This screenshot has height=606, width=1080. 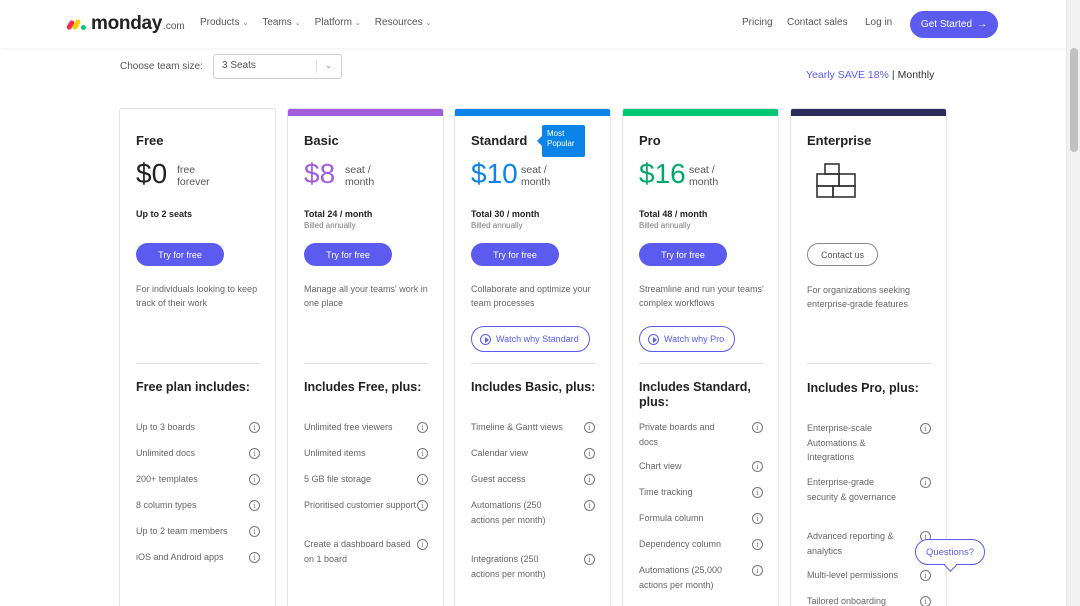 What do you see at coordinates (817, 22) in the screenshot?
I see `contact-sales-link: Contact sales` at bounding box center [817, 22].